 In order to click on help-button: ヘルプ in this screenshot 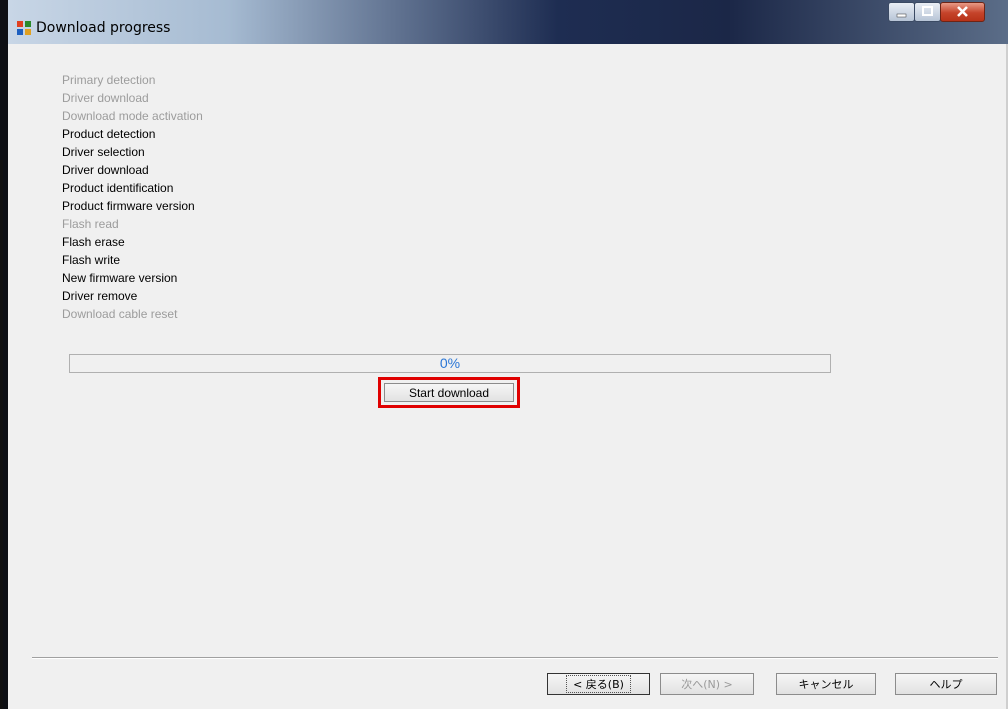, I will do `click(946, 684)`.